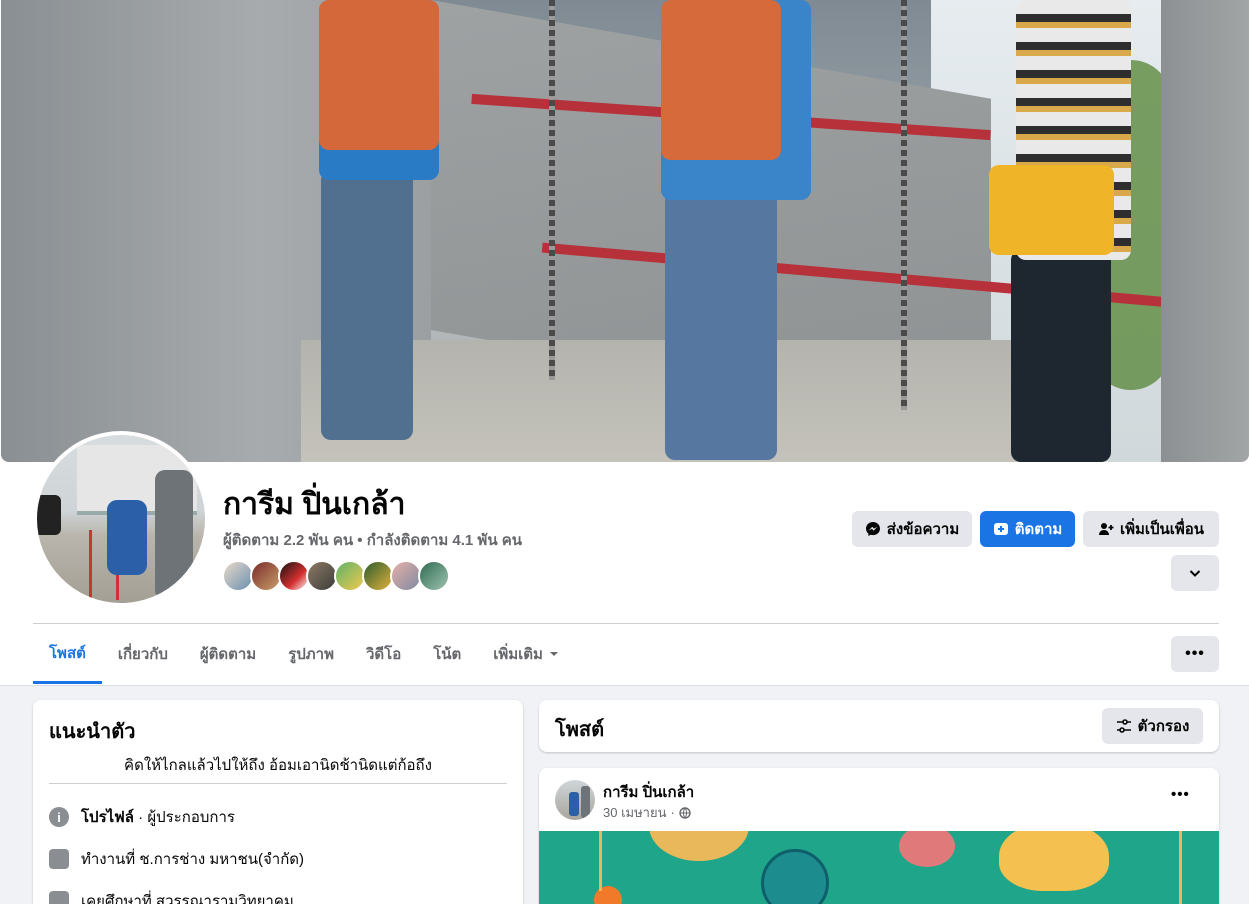  I want to click on post-image, so click(879, 867).